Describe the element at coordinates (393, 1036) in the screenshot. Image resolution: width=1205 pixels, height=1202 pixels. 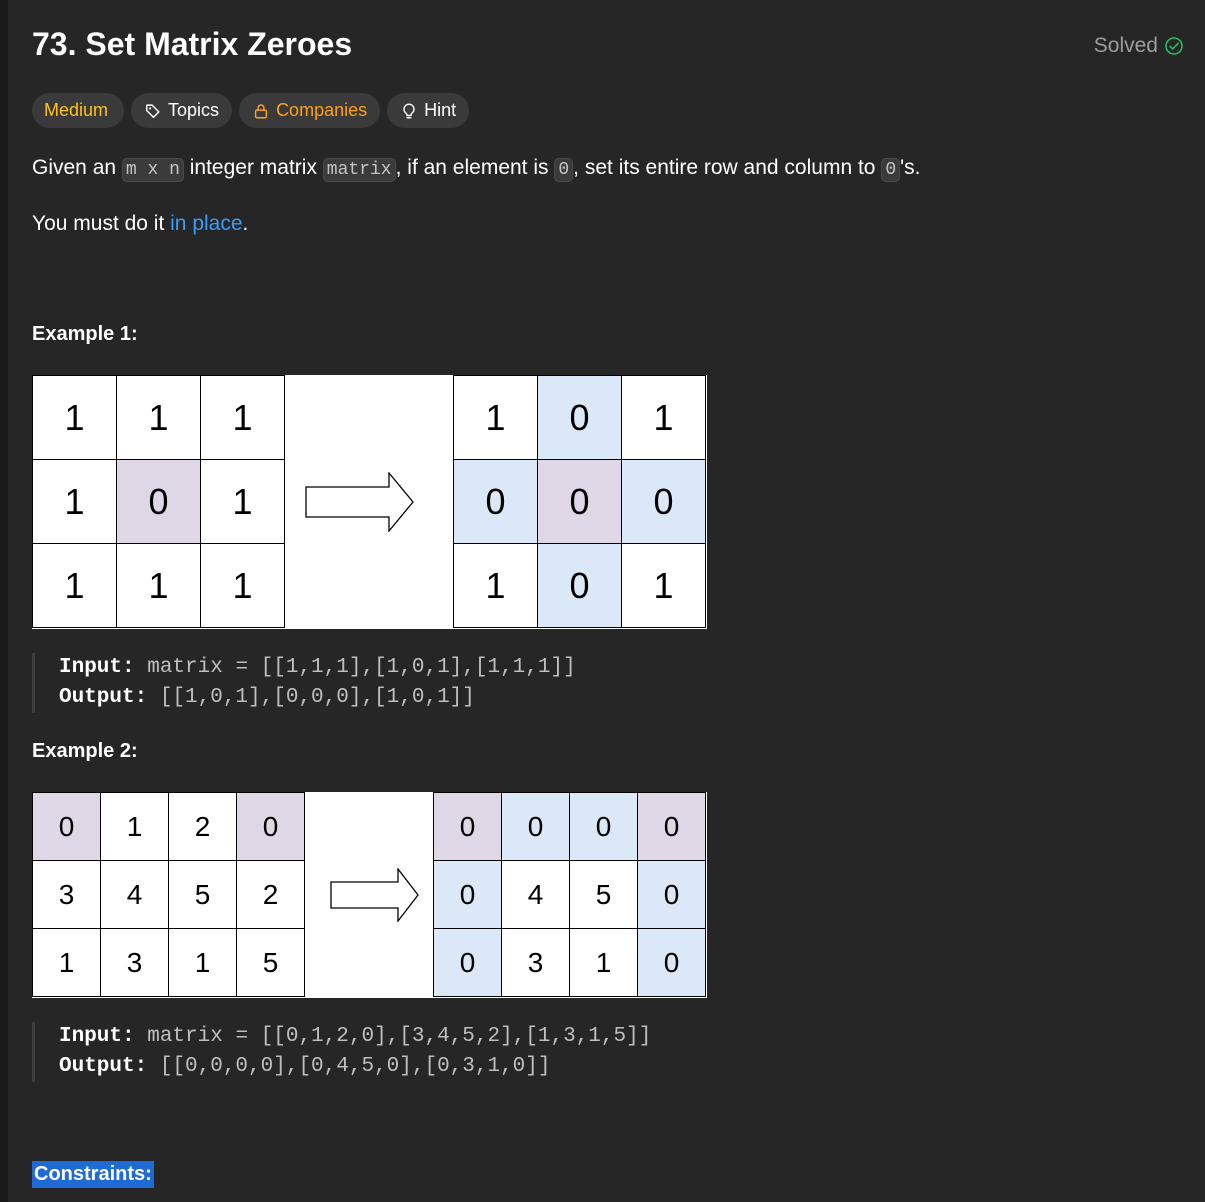
I see `input-value: matrix = [[0,1,2,0],[3,4,5,2],[1,3,1,5]]` at that location.